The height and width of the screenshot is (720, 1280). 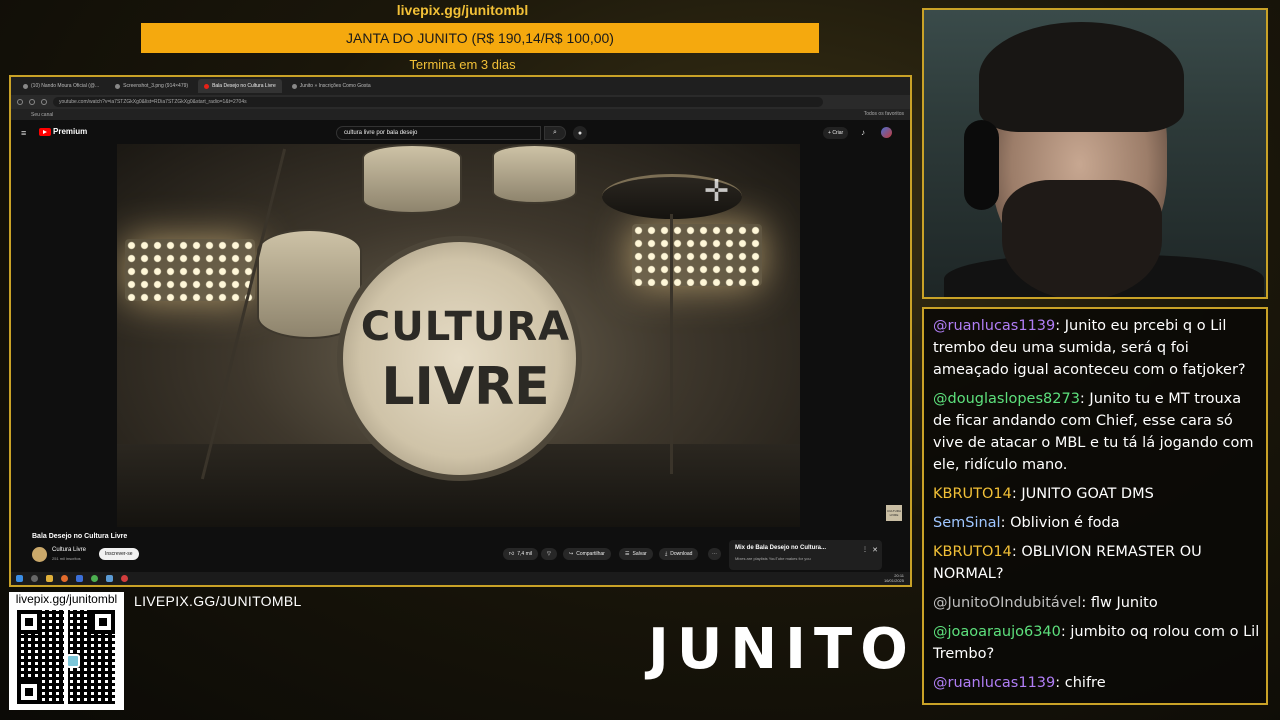 What do you see at coordinates (679, 554) in the screenshot?
I see `download-button: ⤓ Download` at bounding box center [679, 554].